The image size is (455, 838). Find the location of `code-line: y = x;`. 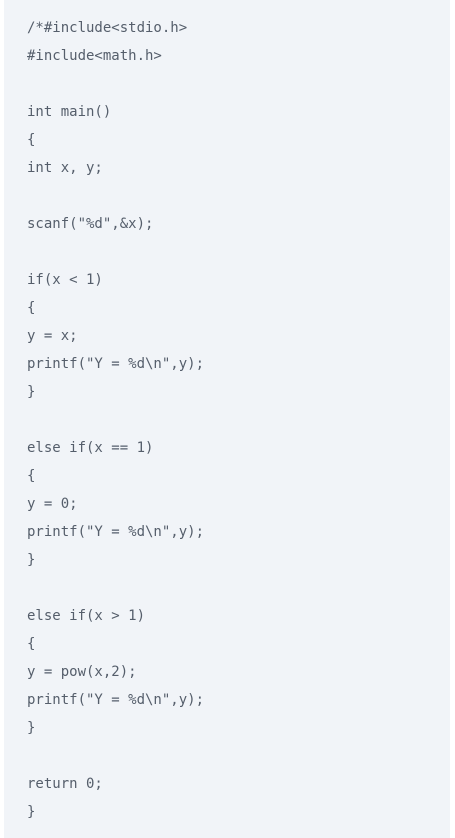

code-line: y = x; is located at coordinates (52, 336).